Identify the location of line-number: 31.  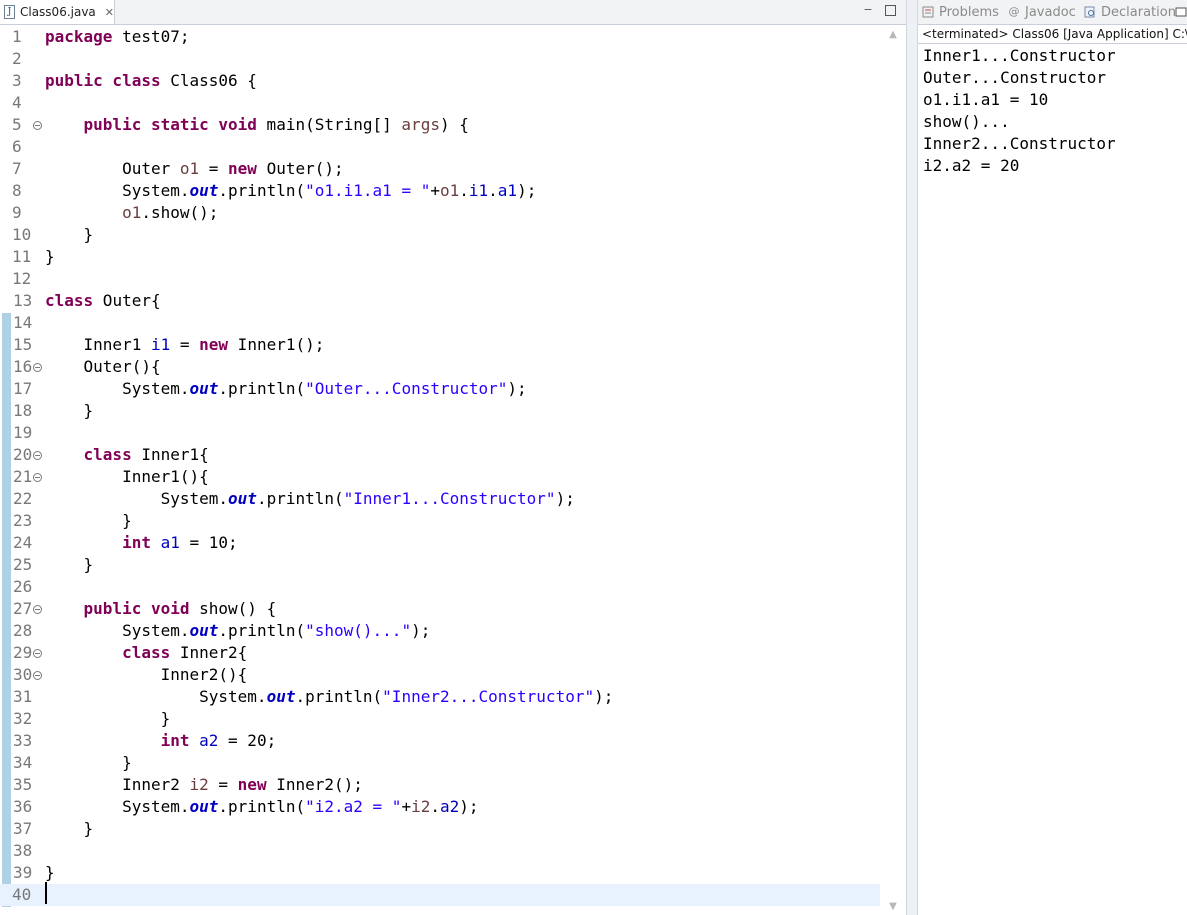
(23, 696).